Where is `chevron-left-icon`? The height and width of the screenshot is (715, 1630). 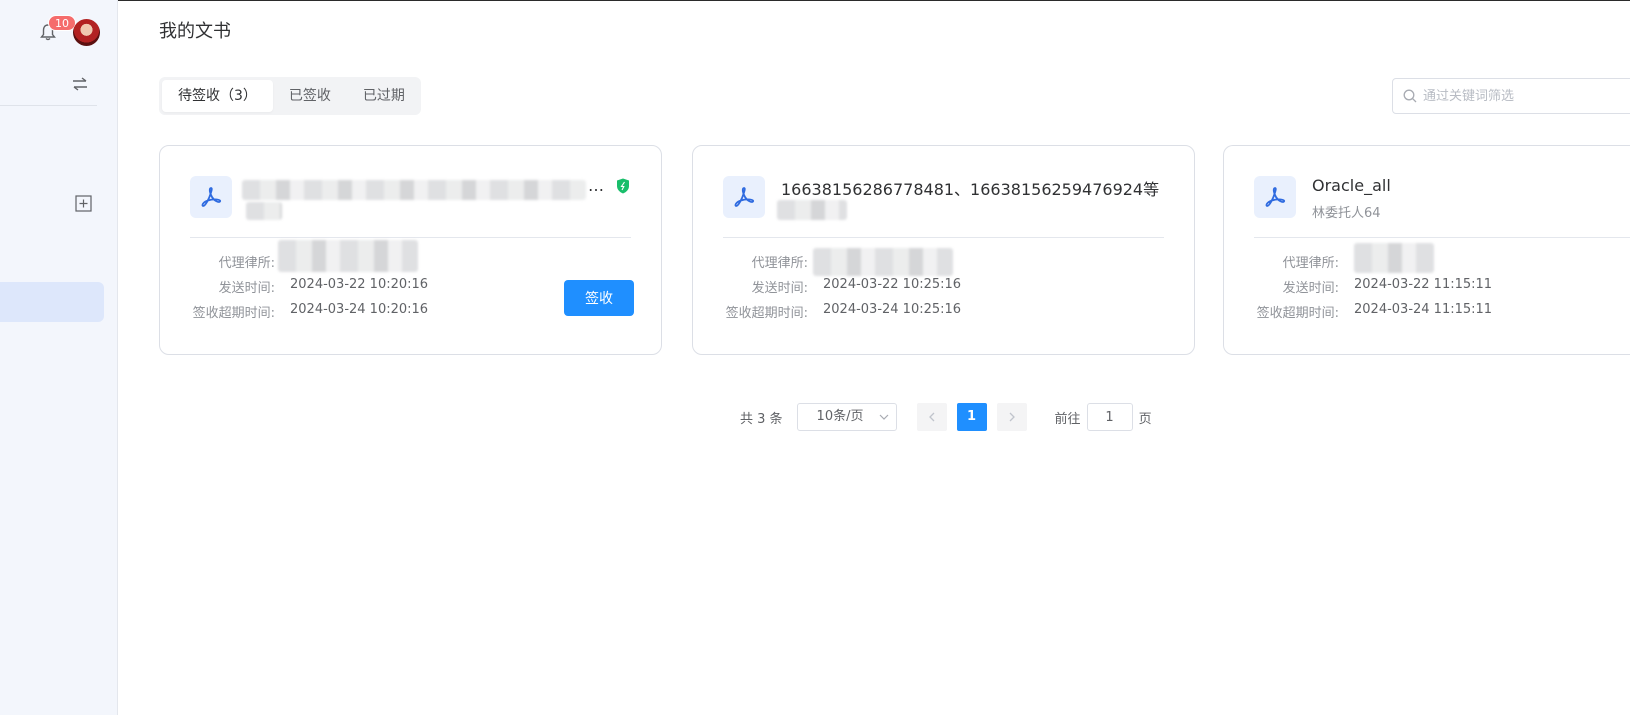 chevron-left-icon is located at coordinates (931, 417).